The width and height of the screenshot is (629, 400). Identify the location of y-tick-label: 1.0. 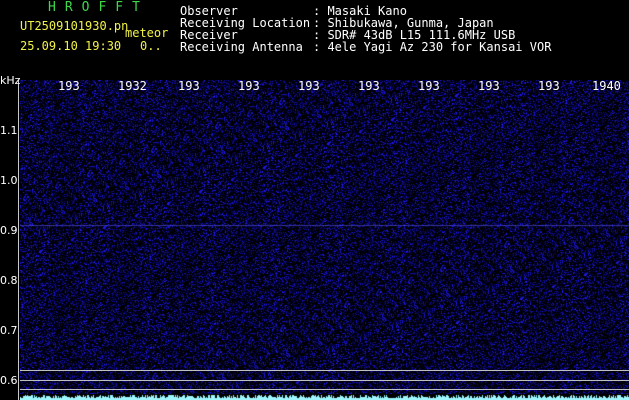
(9, 180).